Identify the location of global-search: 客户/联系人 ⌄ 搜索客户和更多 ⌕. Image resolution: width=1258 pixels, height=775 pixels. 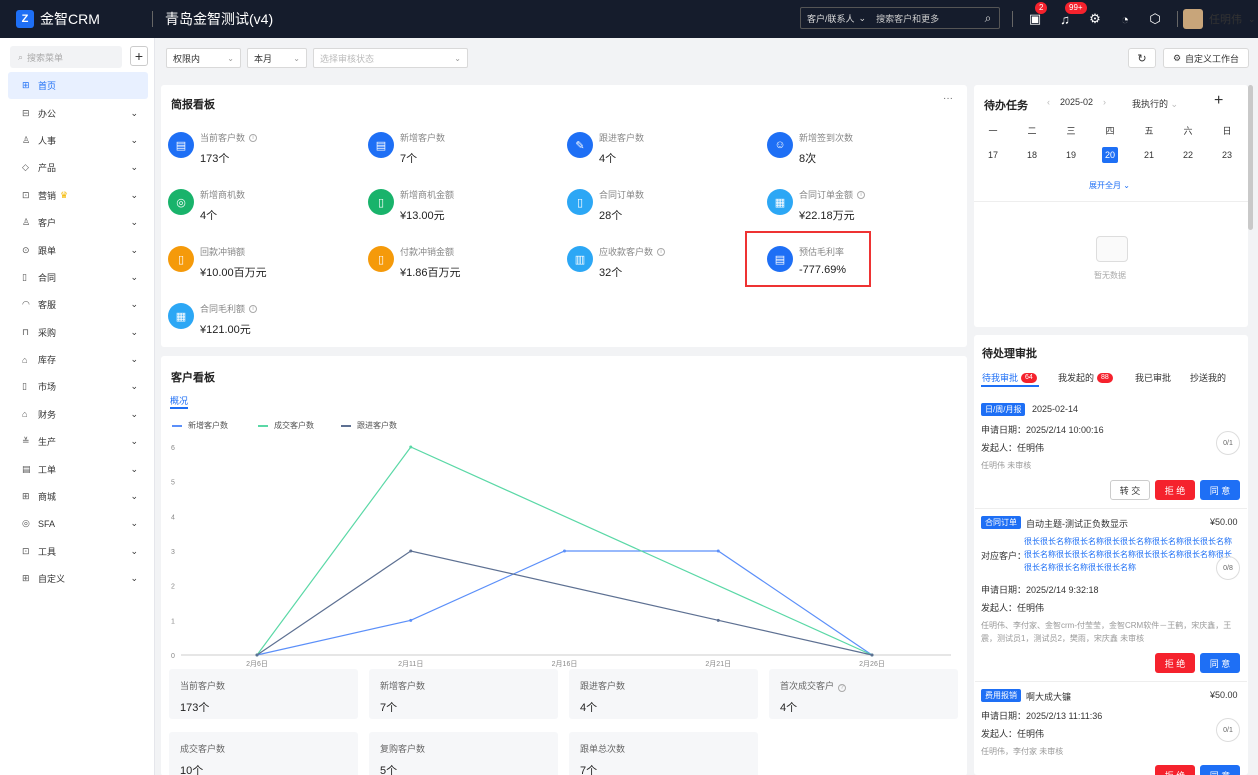
(900, 18).